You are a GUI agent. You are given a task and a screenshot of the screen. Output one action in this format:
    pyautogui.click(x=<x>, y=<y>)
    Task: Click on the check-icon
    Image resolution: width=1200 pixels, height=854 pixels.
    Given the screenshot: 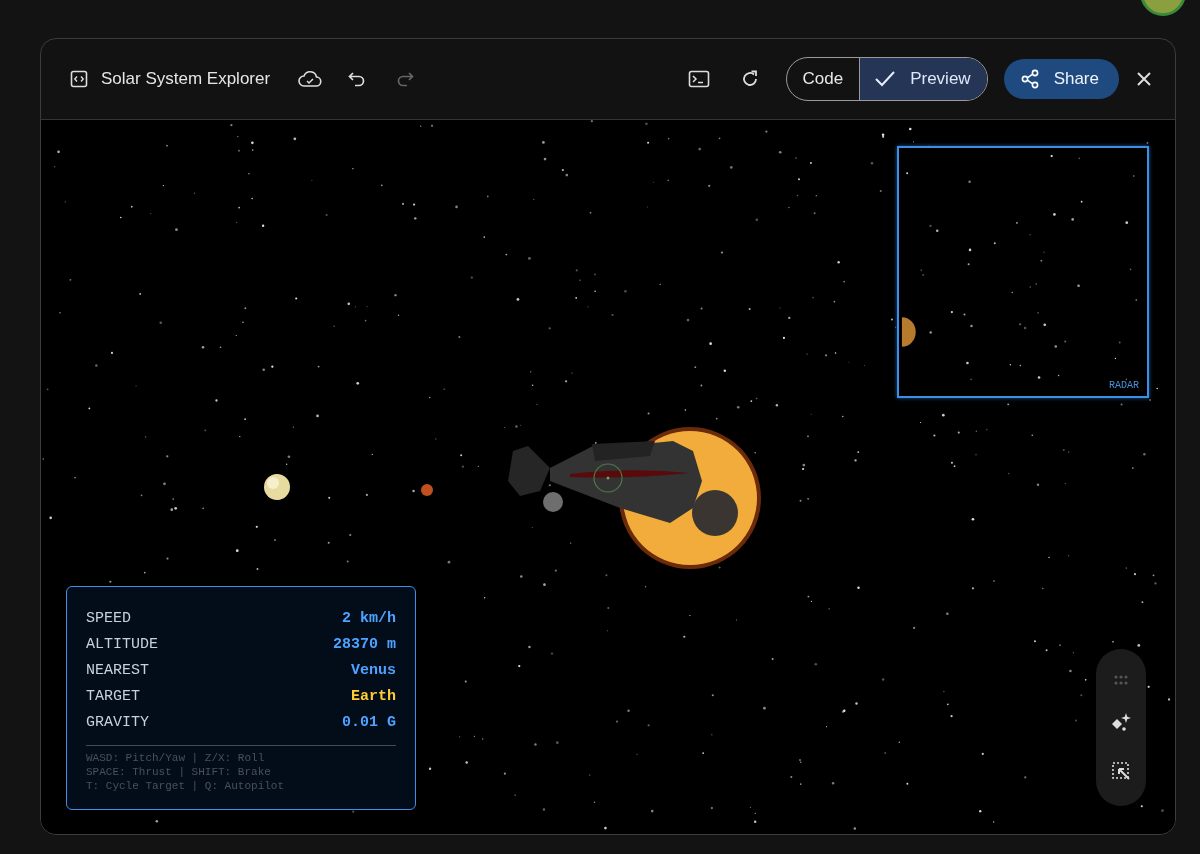 What is the action you would take?
    pyautogui.click(x=885, y=79)
    